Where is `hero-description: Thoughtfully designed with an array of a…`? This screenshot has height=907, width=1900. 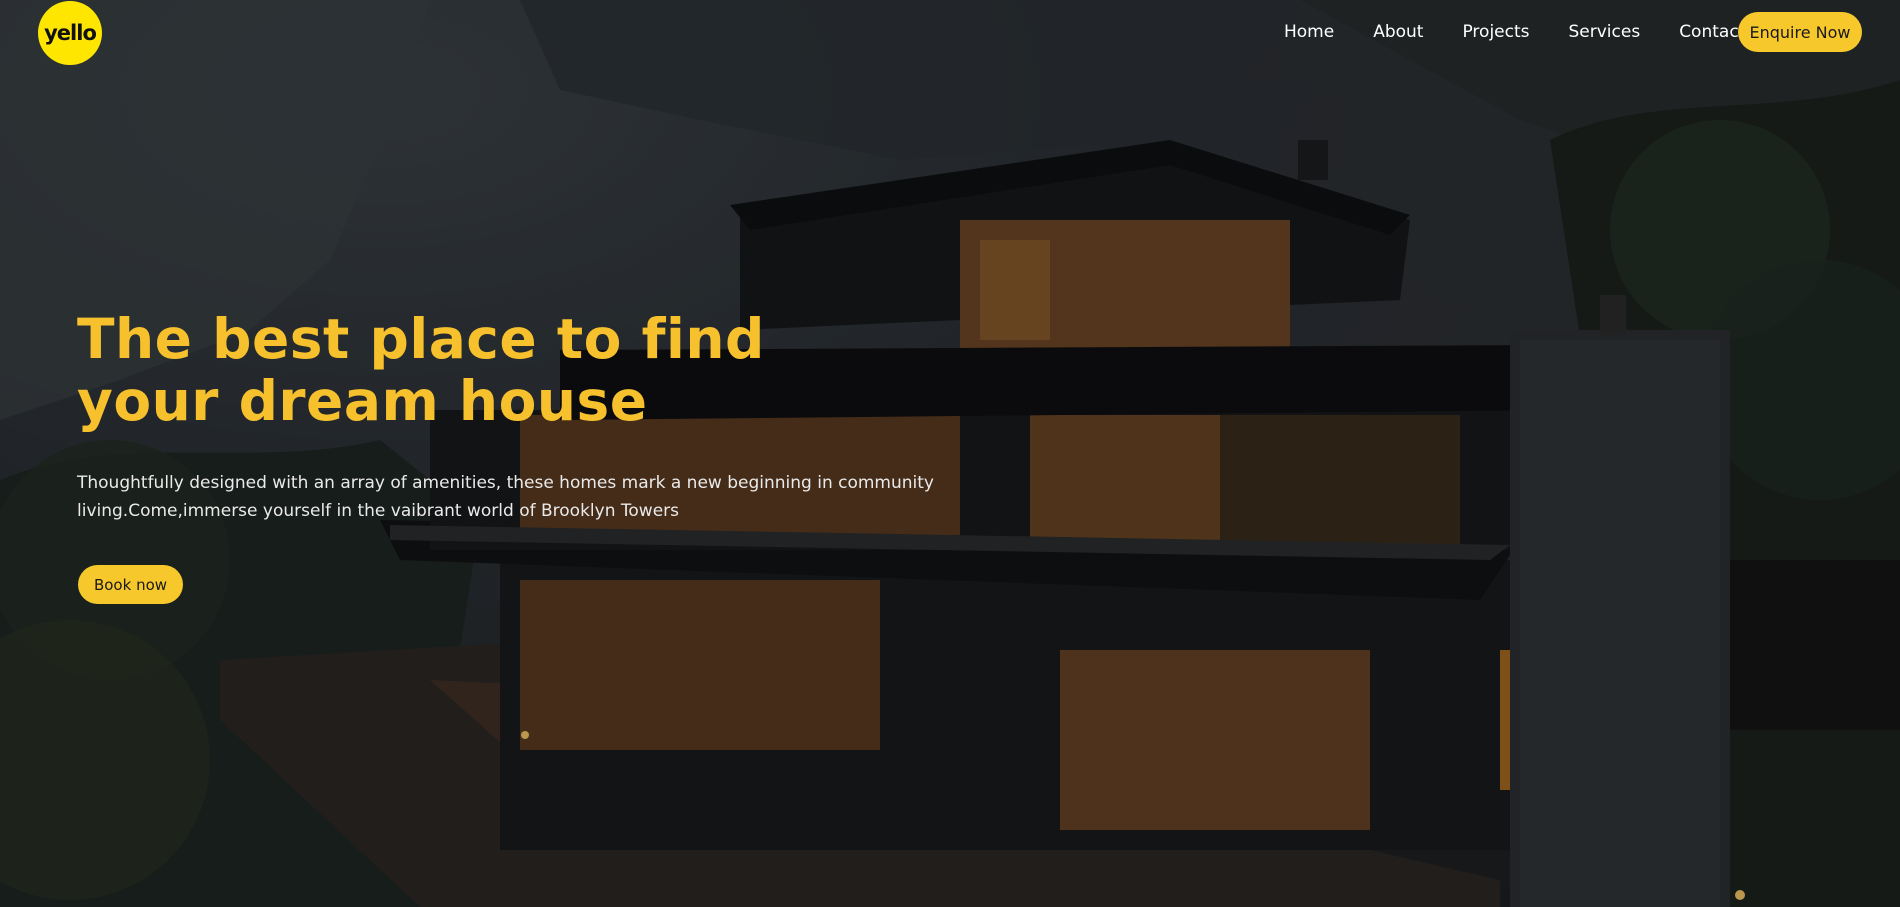 hero-description: Thoughtfully designed with an array of a… is located at coordinates (505, 497).